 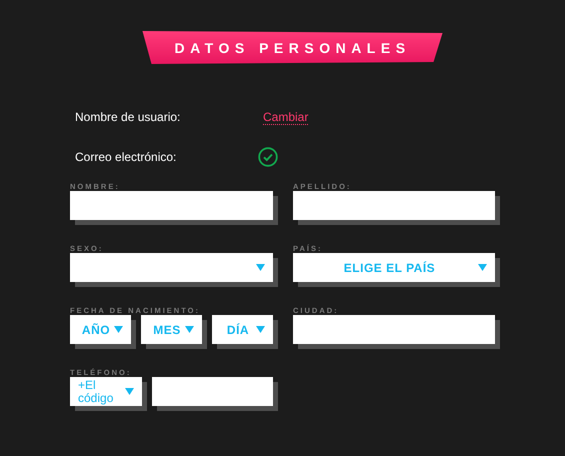 What do you see at coordinates (128, 117) in the screenshot?
I see `field-label: Nombre de usuario:` at bounding box center [128, 117].